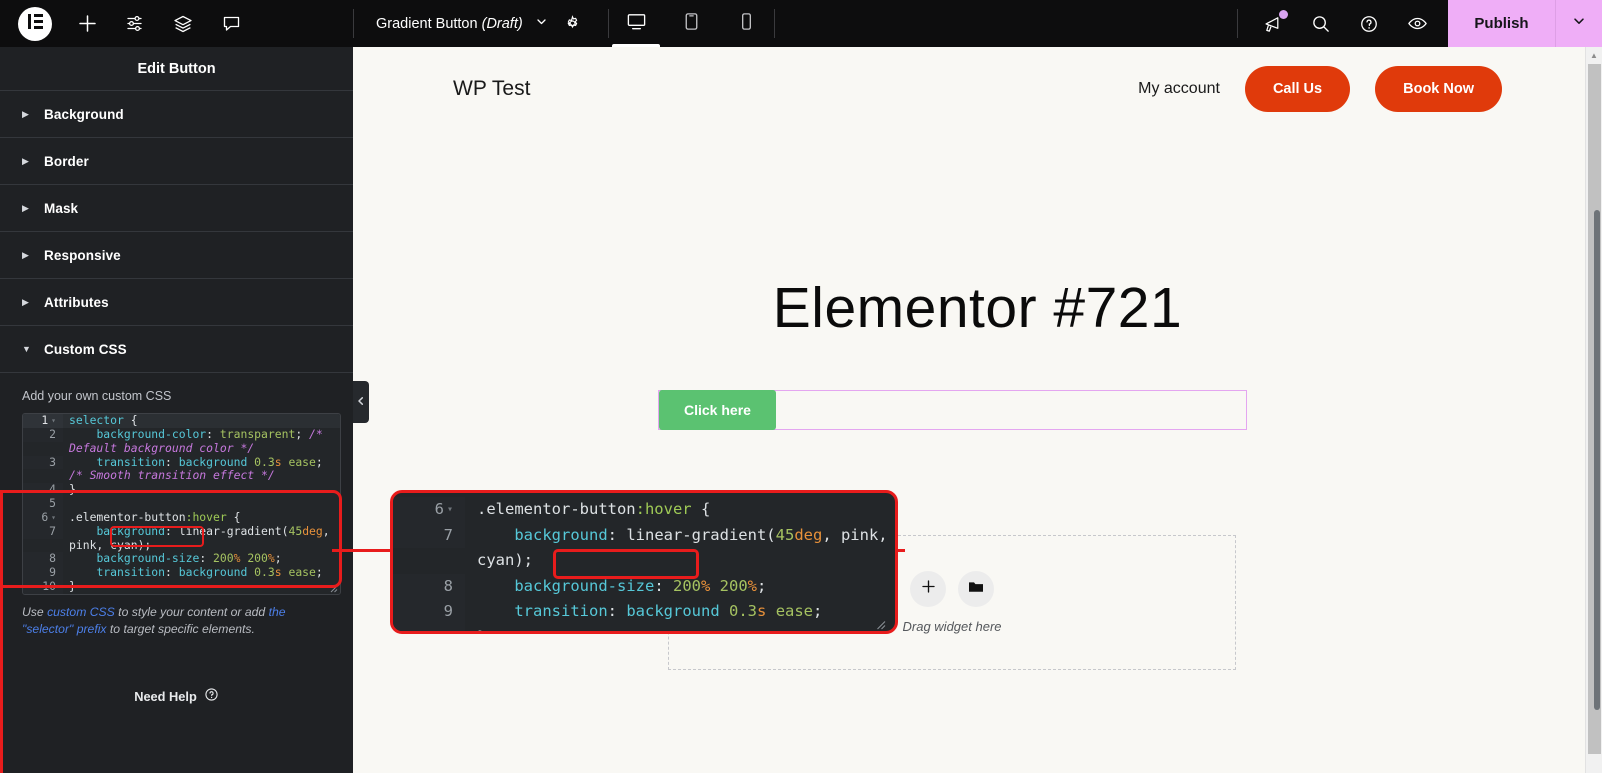 The width and height of the screenshot is (1602, 773). Describe the element at coordinates (165, 696) in the screenshot. I see `need-help-label: Need Help` at that location.